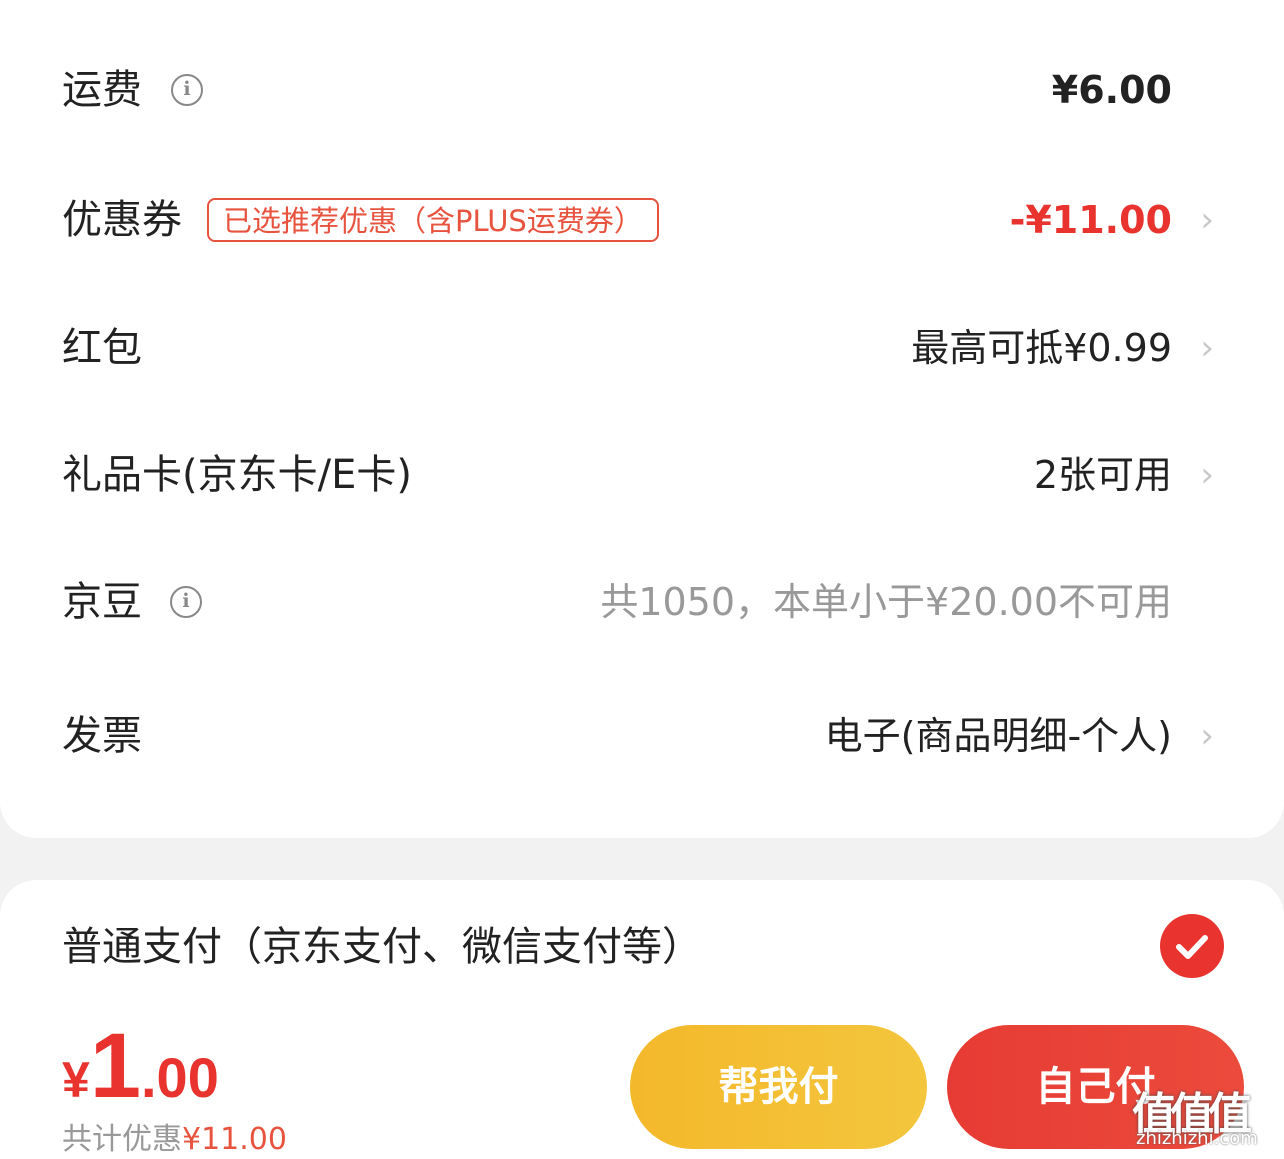  I want to click on coupon-label: 优惠券, so click(122, 220).